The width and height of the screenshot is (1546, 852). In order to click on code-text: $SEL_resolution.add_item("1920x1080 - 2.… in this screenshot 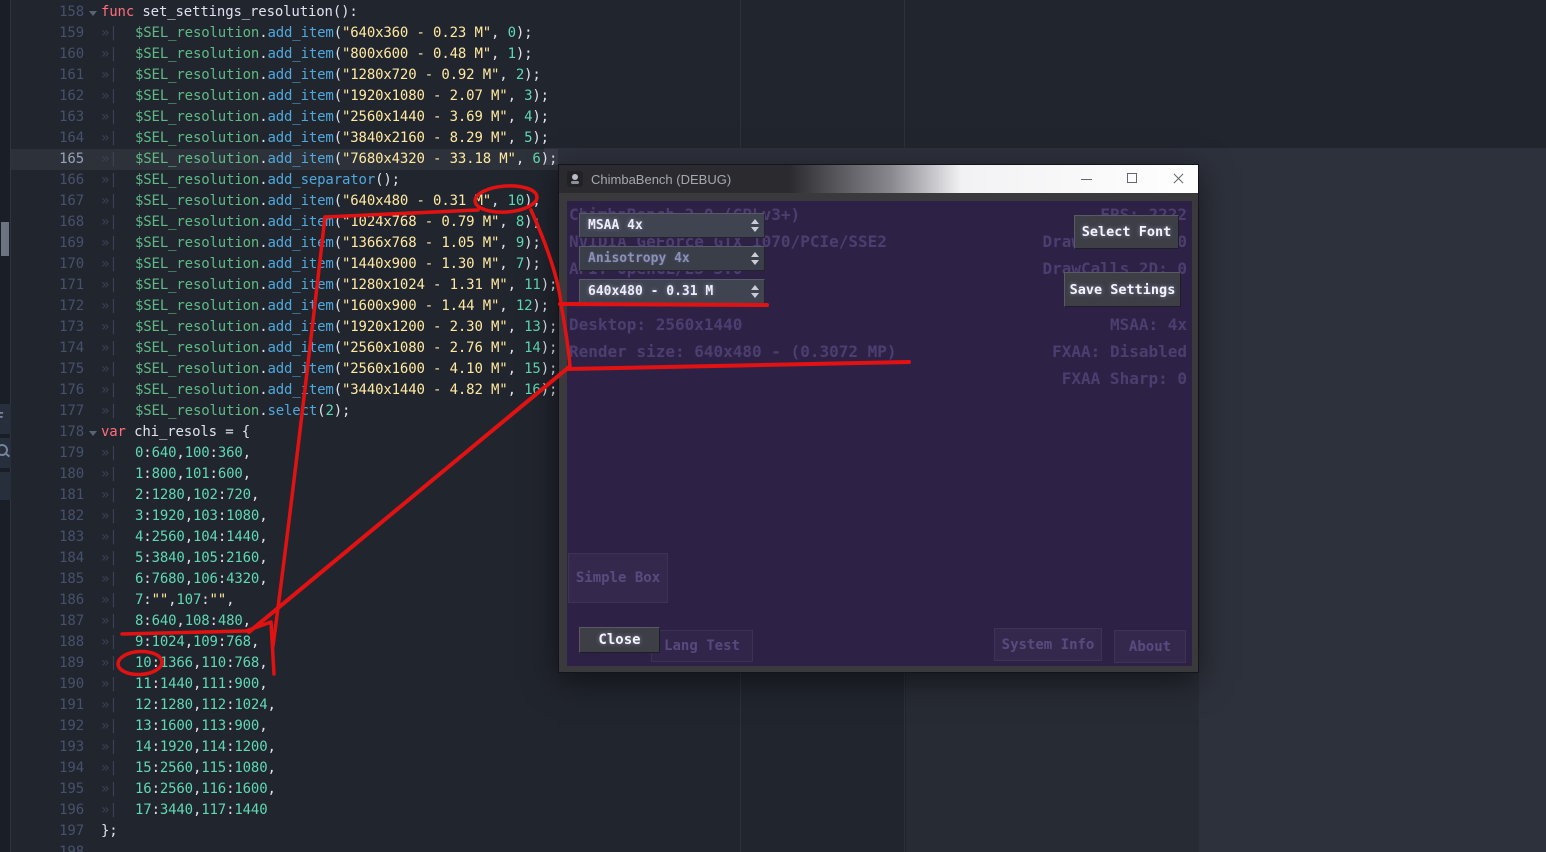, I will do `click(342, 96)`.